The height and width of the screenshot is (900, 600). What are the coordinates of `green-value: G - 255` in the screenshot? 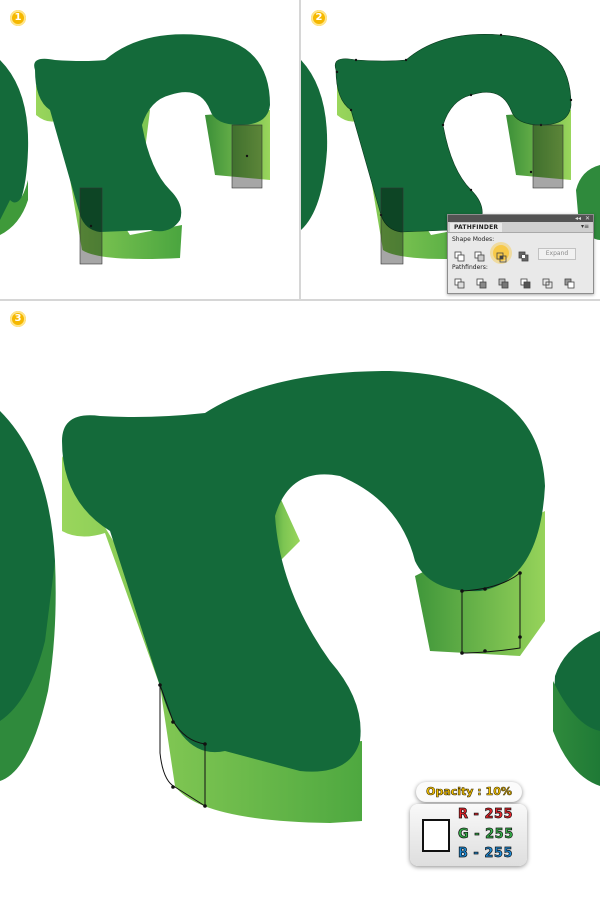 It's located at (486, 835).